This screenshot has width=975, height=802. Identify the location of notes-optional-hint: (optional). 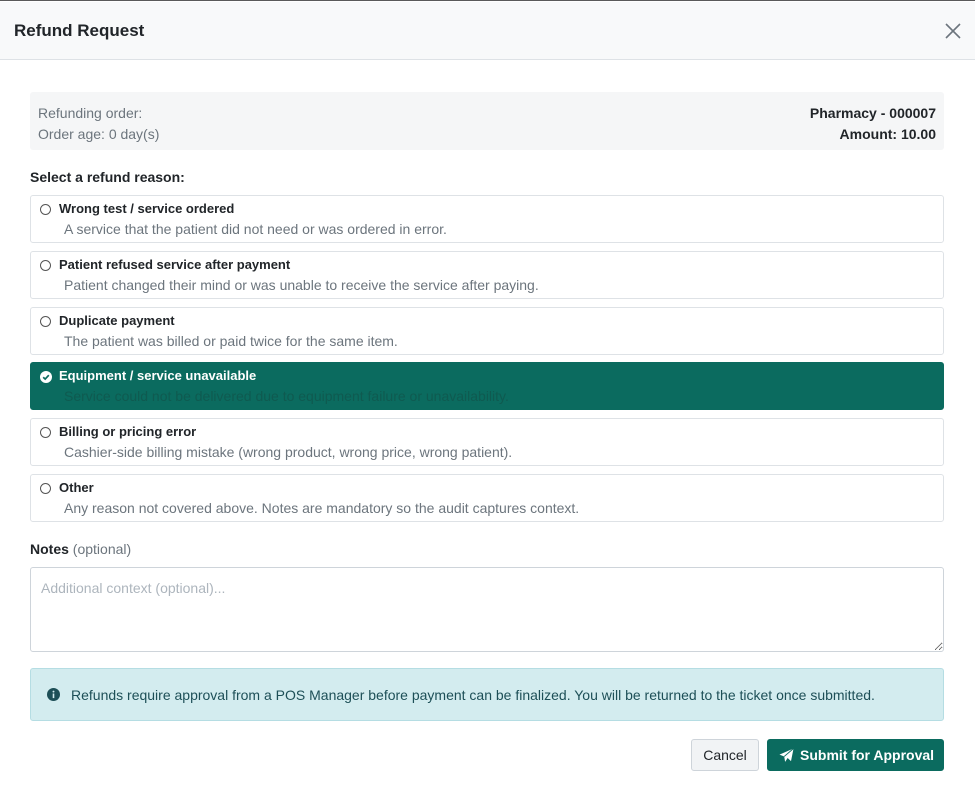
(102, 549).